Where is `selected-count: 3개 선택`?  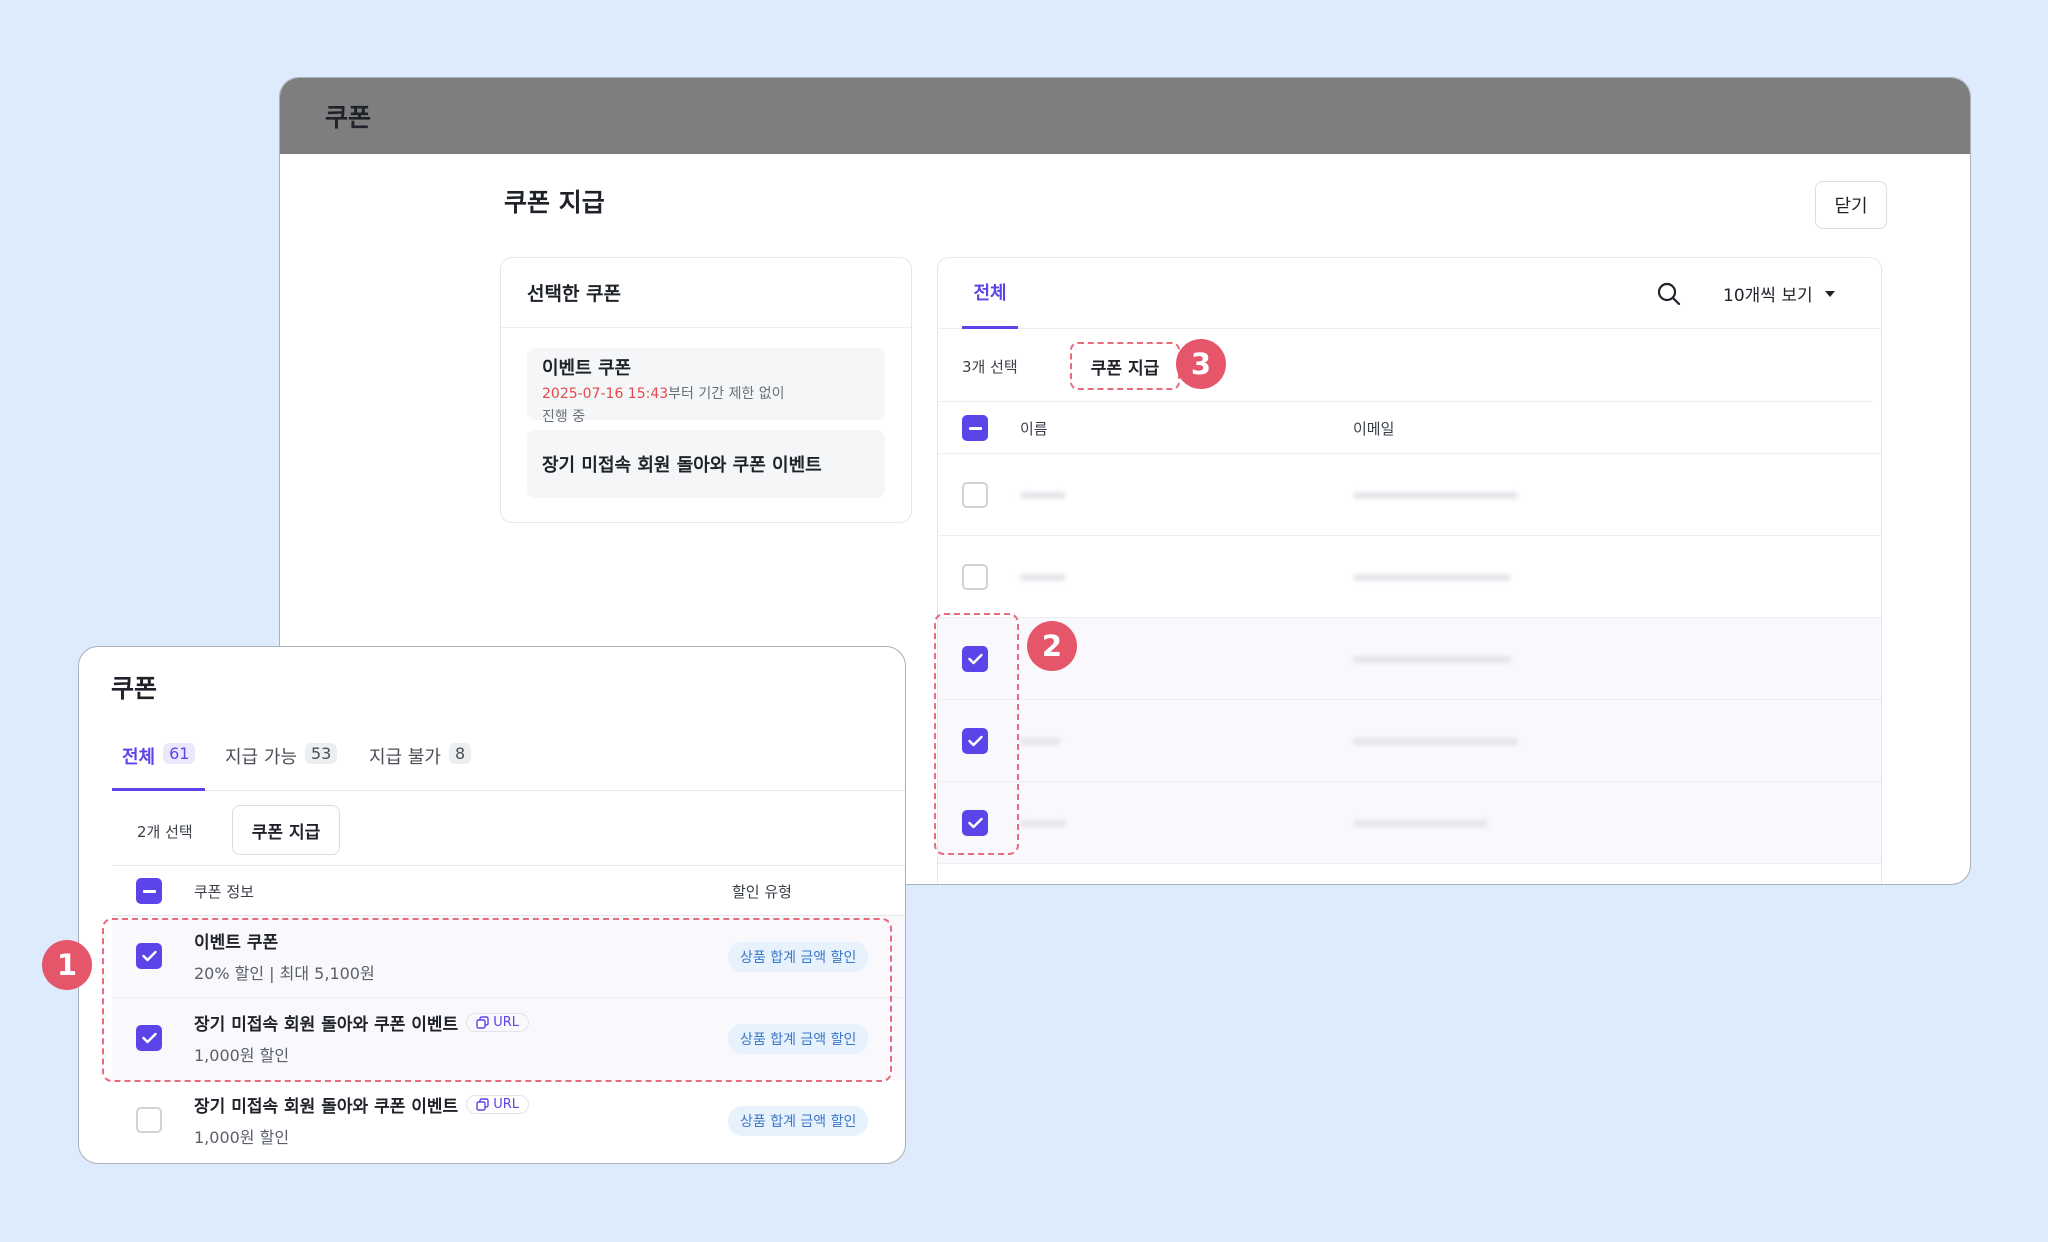 selected-count: 3개 선택 is located at coordinates (990, 367).